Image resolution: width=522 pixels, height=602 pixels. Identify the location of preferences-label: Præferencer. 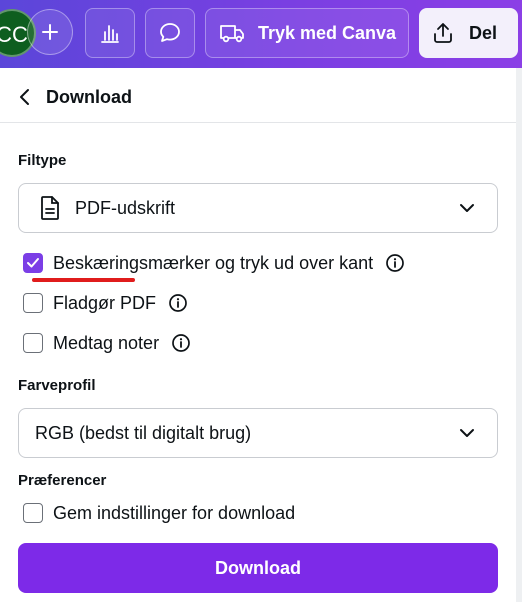
(62, 480).